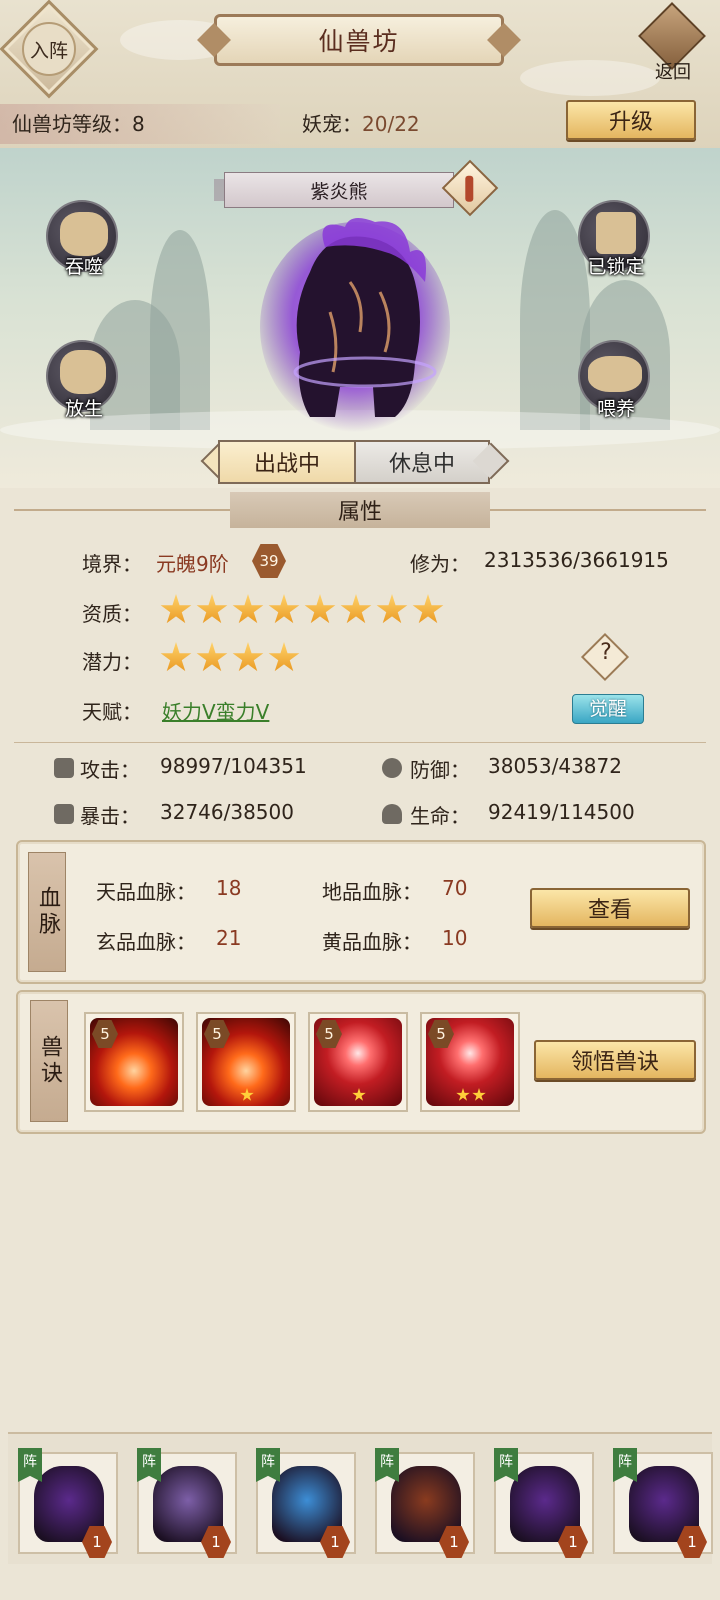 Image resolution: width=720 pixels, height=1600 pixels. I want to click on devour-button: 吞噬, so click(84, 240).